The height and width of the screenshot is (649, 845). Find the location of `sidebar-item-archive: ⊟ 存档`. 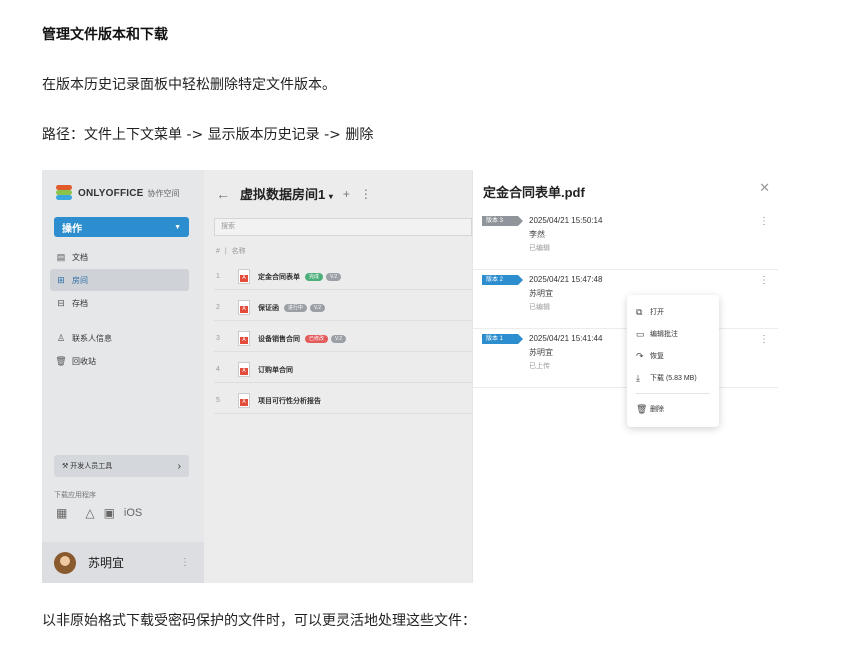

sidebar-item-archive: ⊟ 存档 is located at coordinates (119, 303).